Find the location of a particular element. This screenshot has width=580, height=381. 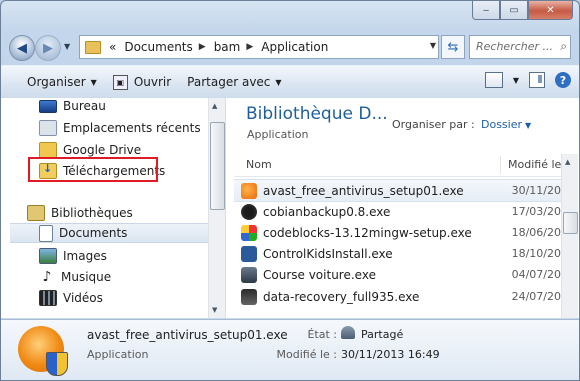

file-name: data-recovery_full935.exe is located at coordinates (341, 296).